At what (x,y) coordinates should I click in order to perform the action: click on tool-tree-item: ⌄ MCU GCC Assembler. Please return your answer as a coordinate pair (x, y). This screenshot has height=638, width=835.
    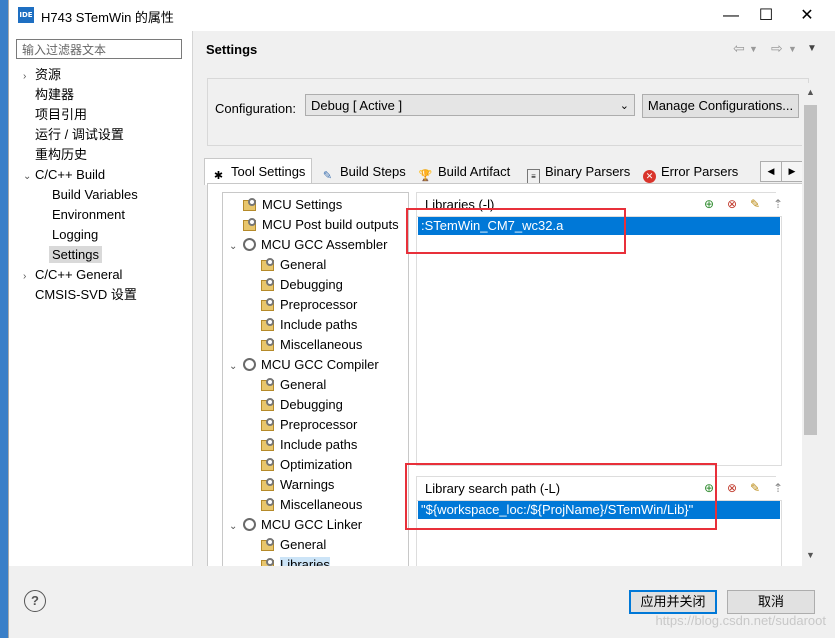
    Looking at the image, I should click on (308, 245).